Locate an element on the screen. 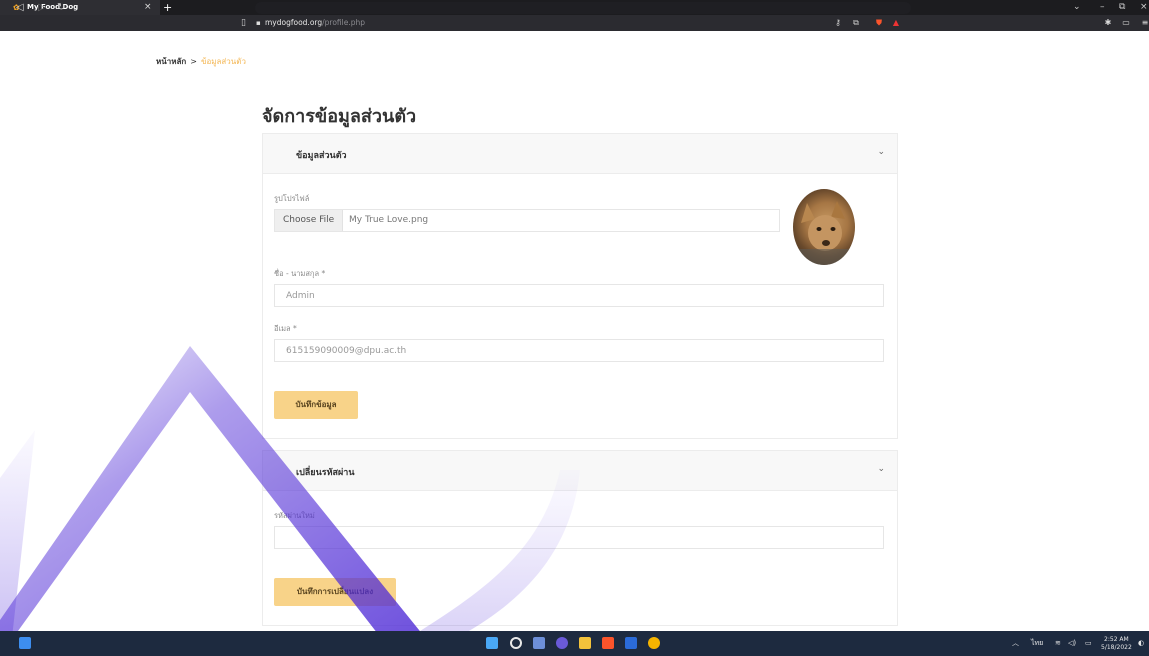 The height and width of the screenshot is (656, 1149). reload-icon: ↻ is located at coordinates (61, 8).